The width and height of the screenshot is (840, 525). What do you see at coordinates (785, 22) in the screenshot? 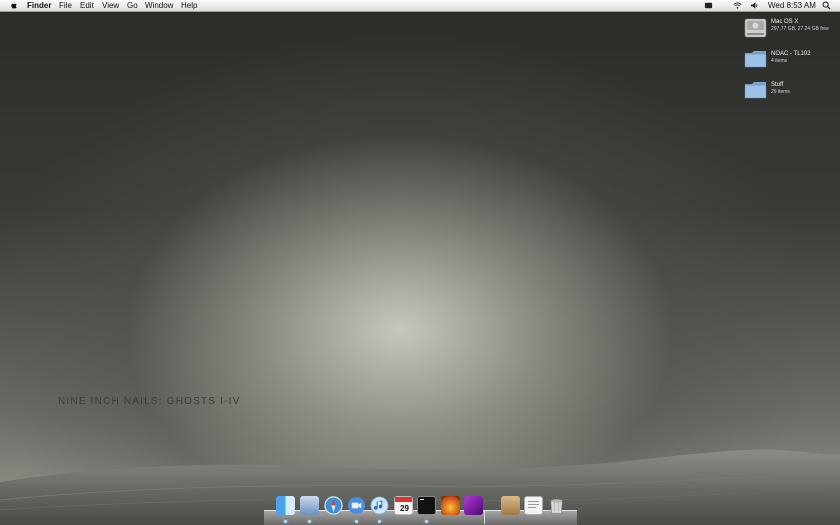
I see `desktop-icon-label: Mac OS X` at bounding box center [785, 22].